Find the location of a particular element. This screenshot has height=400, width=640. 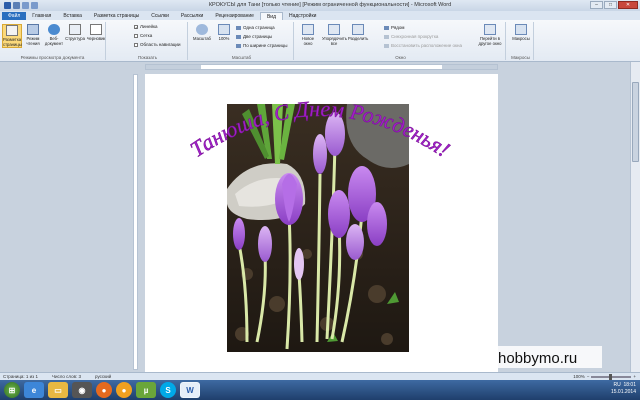

word-taskbar-icon: W is located at coordinates (190, 390).